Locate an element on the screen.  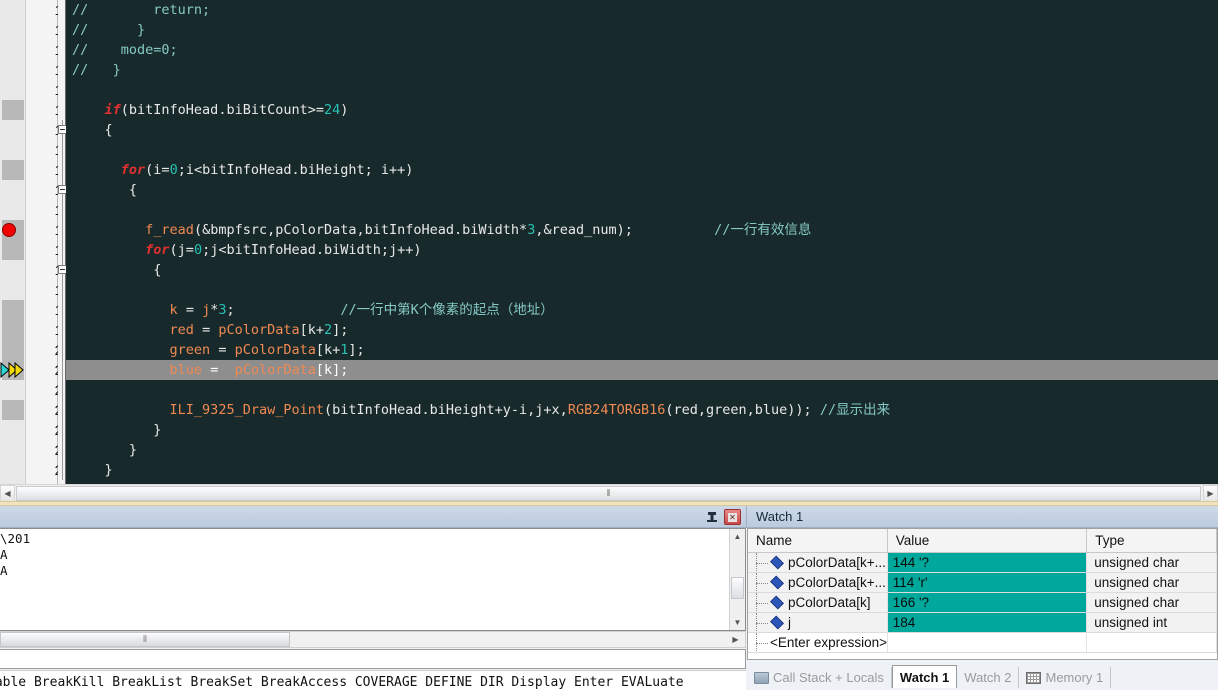
pin-icon is located at coordinates (712, 517).